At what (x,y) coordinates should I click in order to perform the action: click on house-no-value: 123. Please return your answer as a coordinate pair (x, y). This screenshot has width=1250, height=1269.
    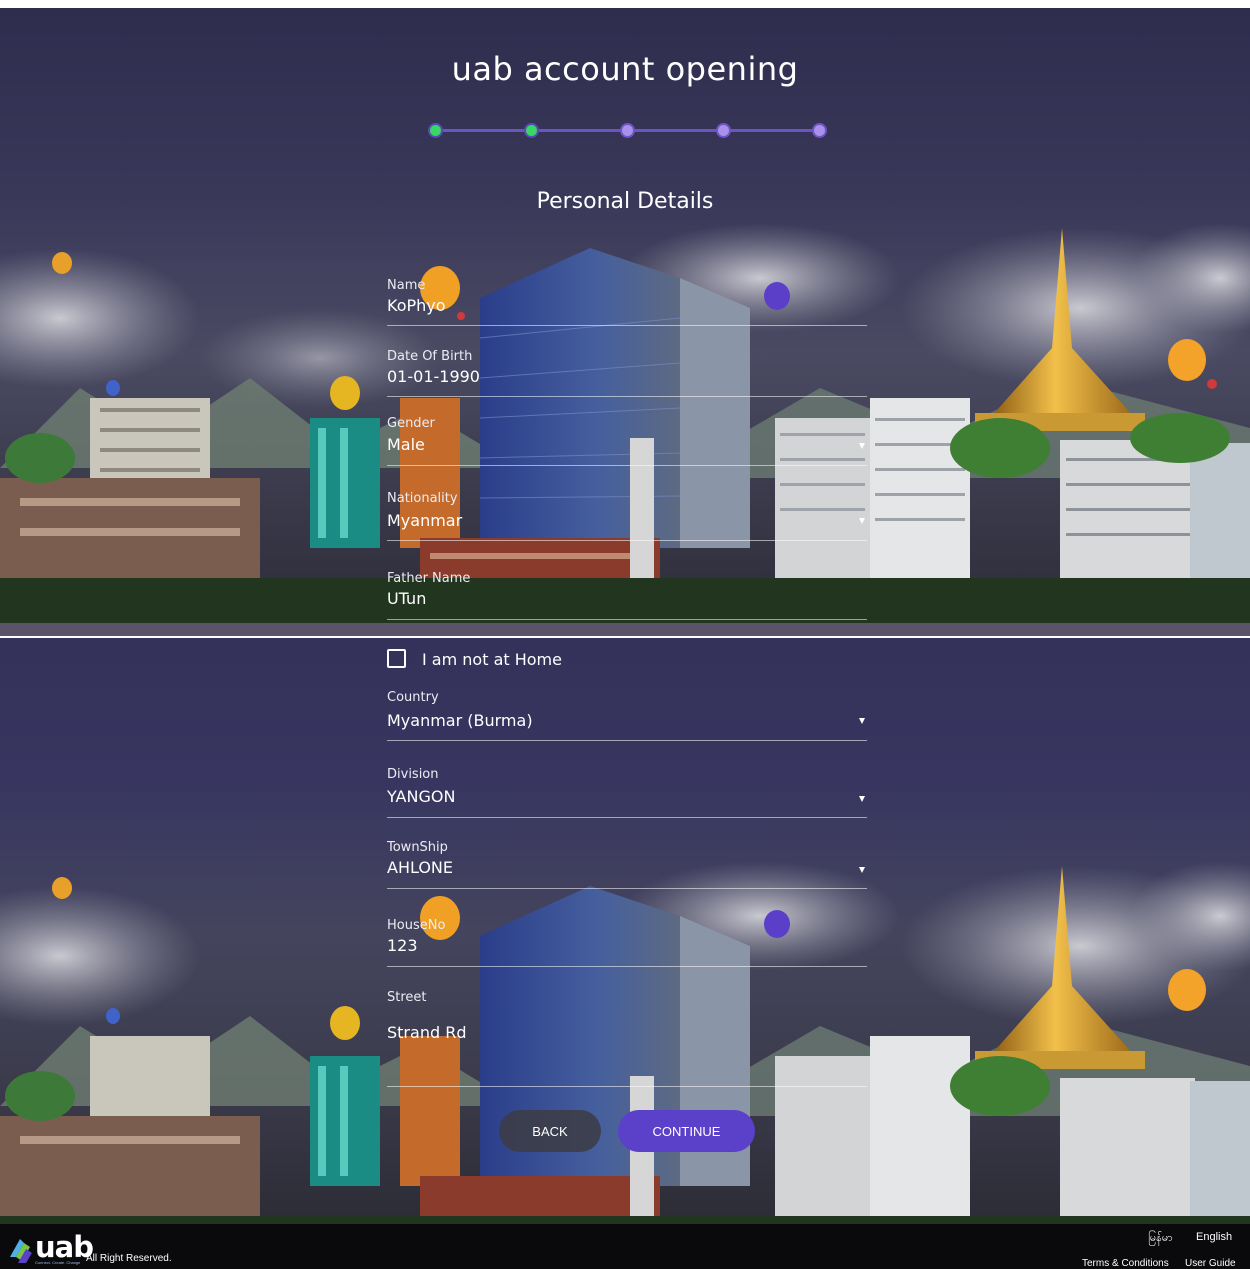
    Looking at the image, I should click on (402, 945).